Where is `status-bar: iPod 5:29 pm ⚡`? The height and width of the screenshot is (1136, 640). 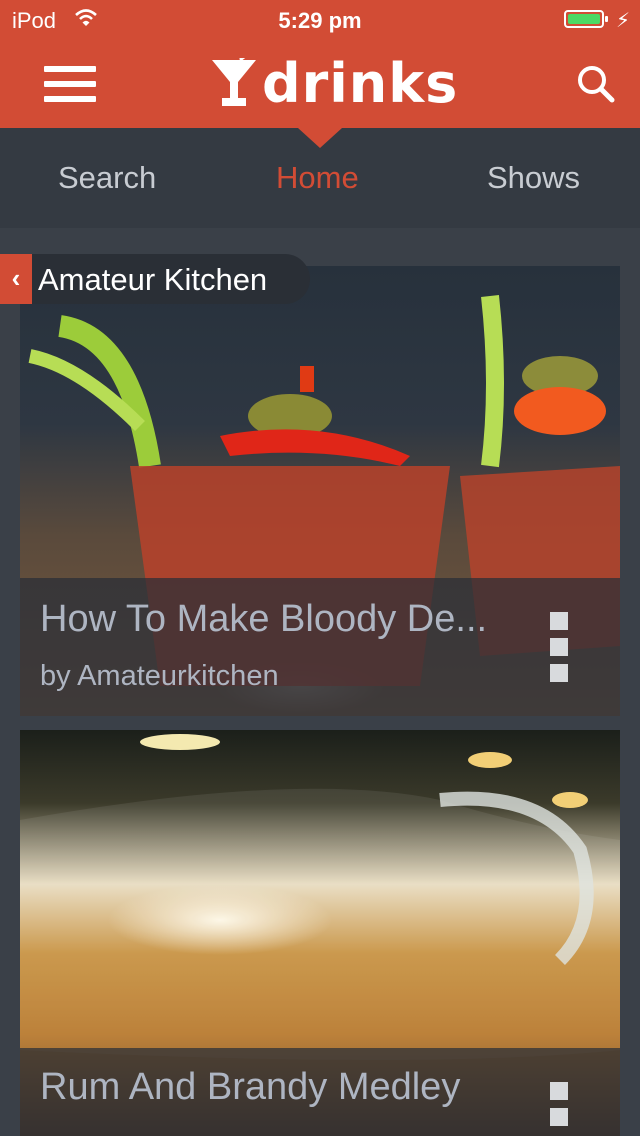 status-bar: iPod 5:29 pm ⚡ is located at coordinates (320, 20).